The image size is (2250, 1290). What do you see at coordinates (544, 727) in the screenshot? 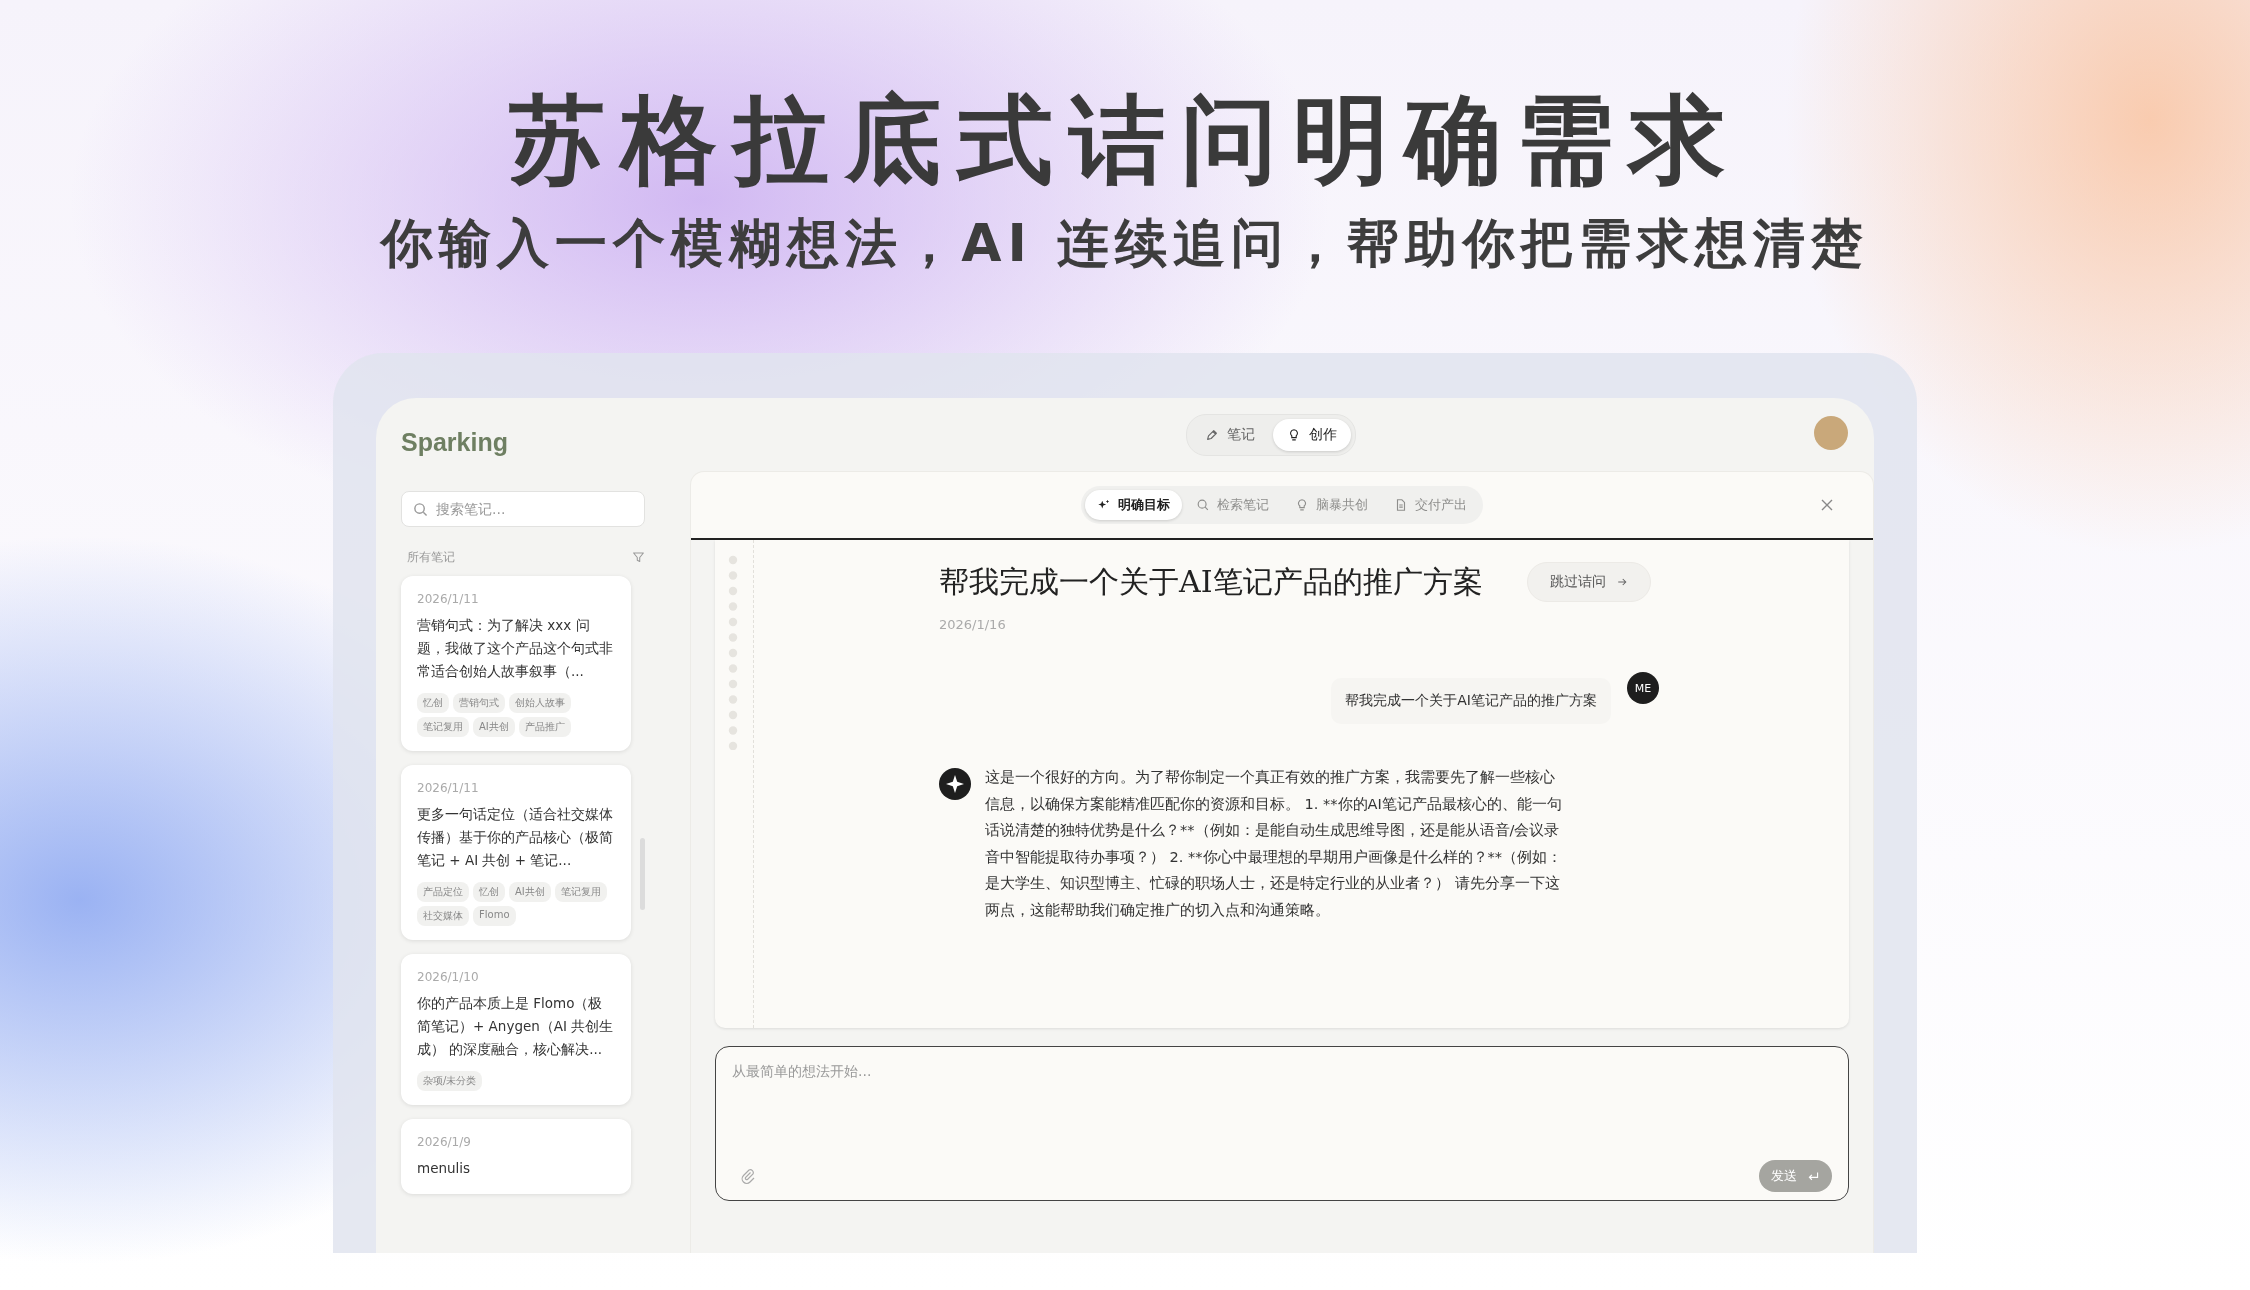
I see `note-tag: 产品推广` at bounding box center [544, 727].